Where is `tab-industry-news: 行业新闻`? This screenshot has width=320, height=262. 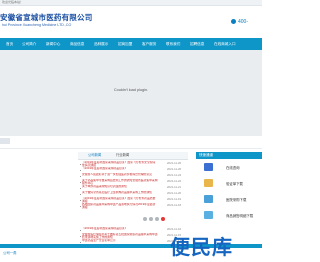
tab-industry-news: 行业新闻 is located at coordinates (122, 155).